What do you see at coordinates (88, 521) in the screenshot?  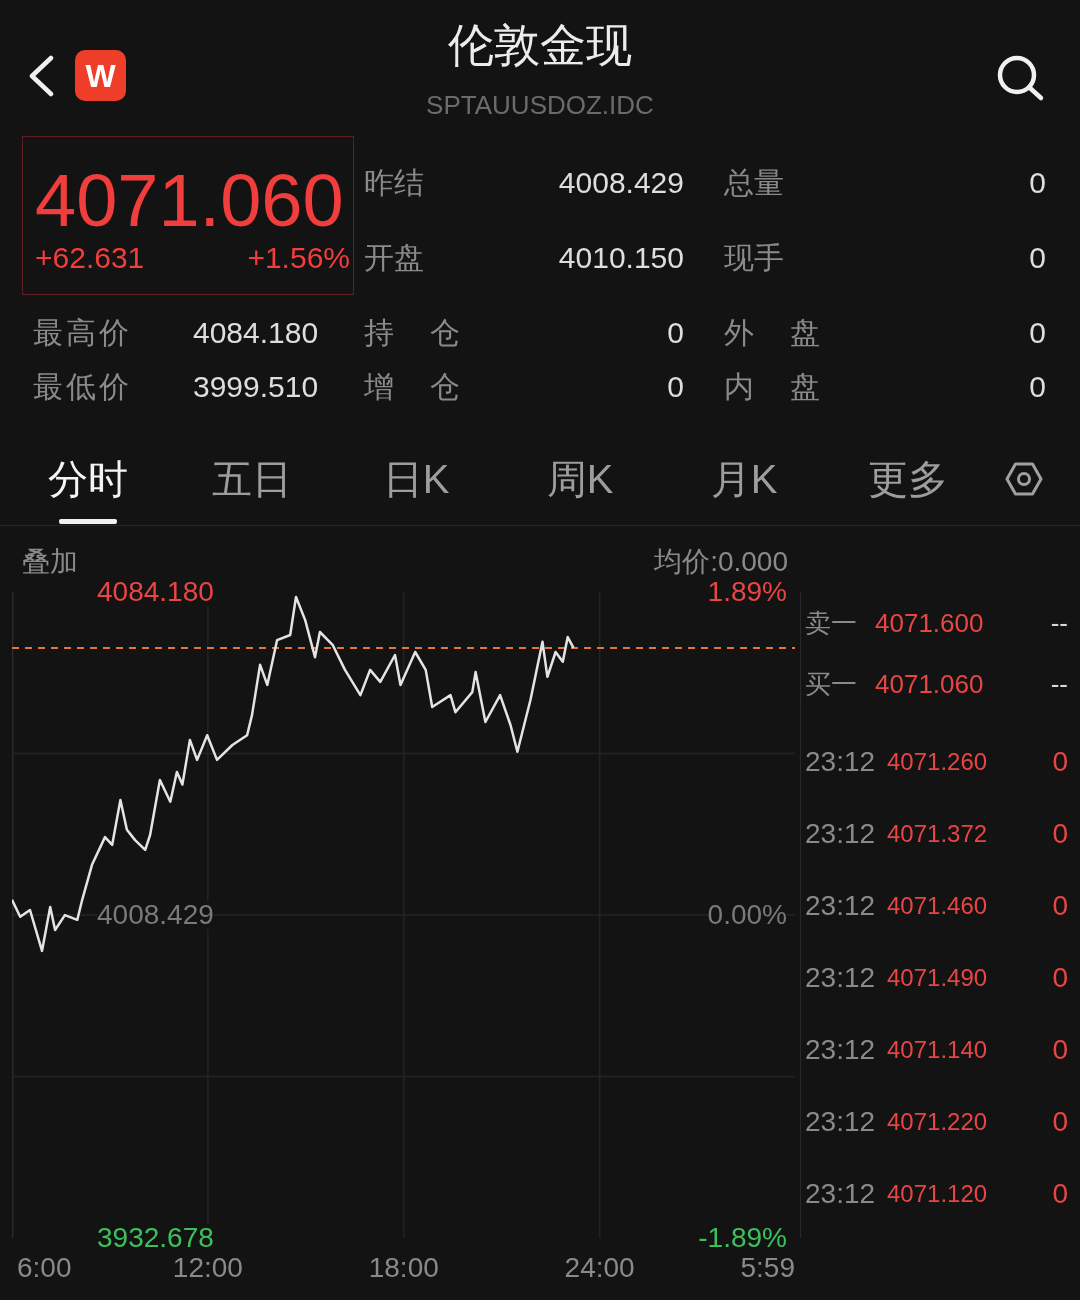 I see `tab-indicator` at bounding box center [88, 521].